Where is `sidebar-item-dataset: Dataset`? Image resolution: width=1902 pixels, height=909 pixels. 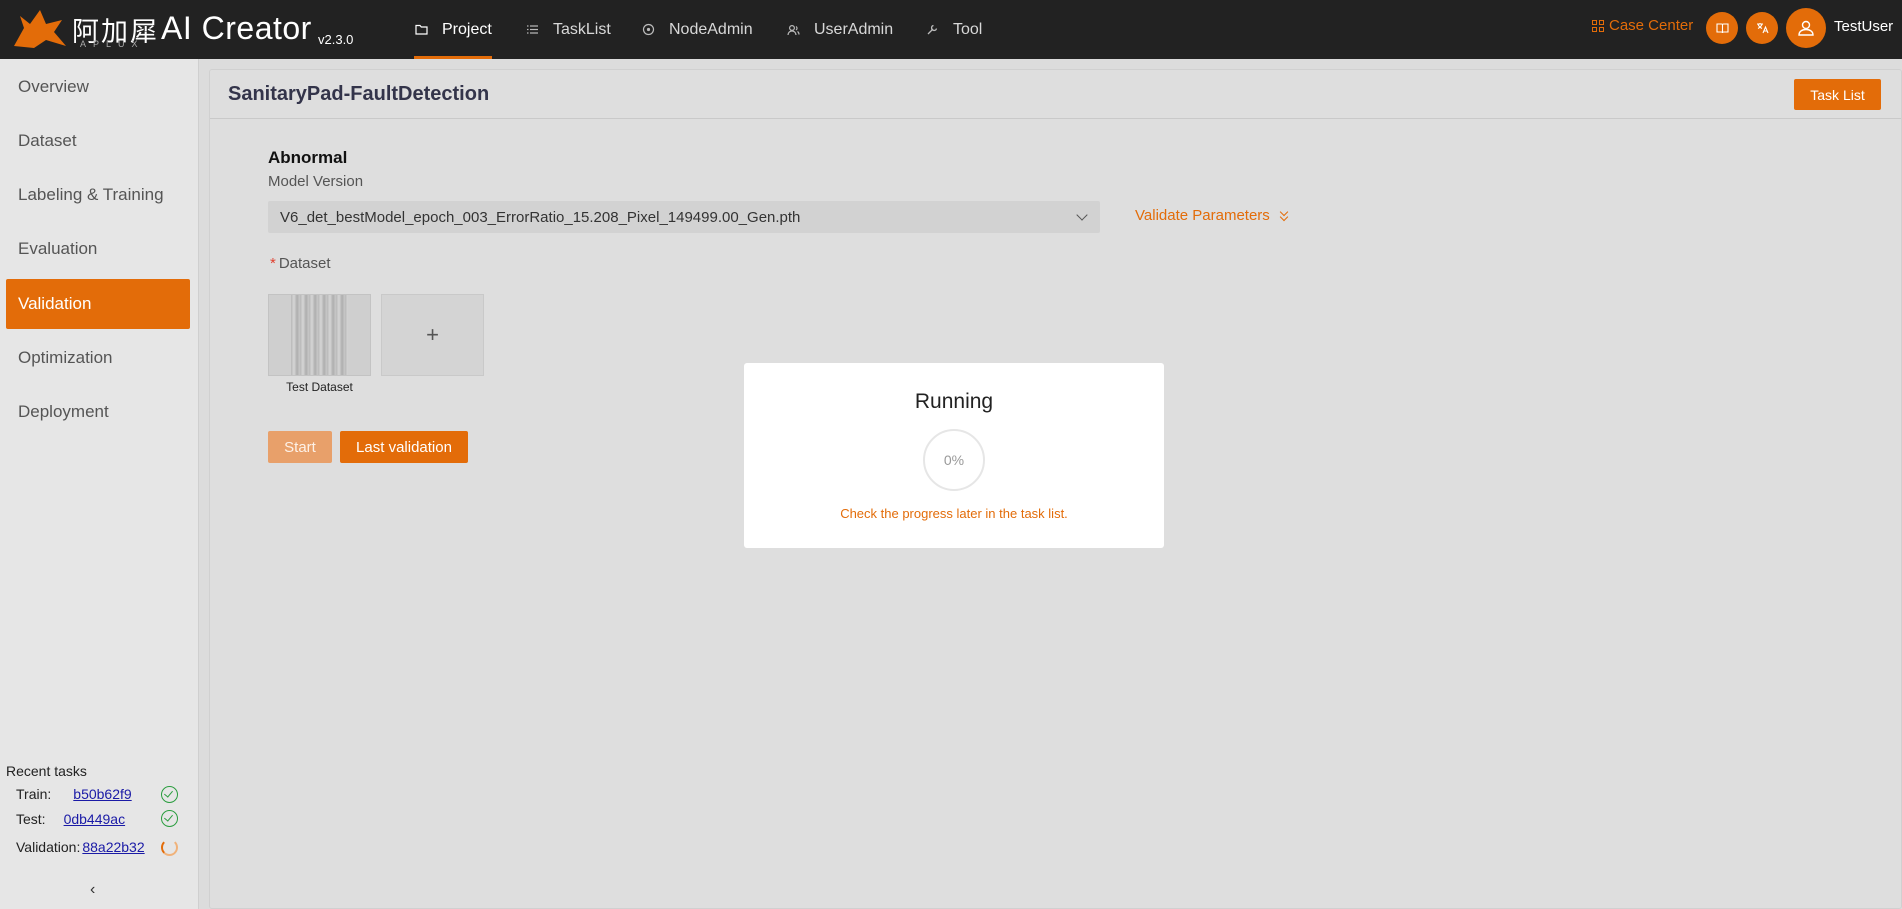
sidebar-item-dataset: Dataset is located at coordinates (98, 141).